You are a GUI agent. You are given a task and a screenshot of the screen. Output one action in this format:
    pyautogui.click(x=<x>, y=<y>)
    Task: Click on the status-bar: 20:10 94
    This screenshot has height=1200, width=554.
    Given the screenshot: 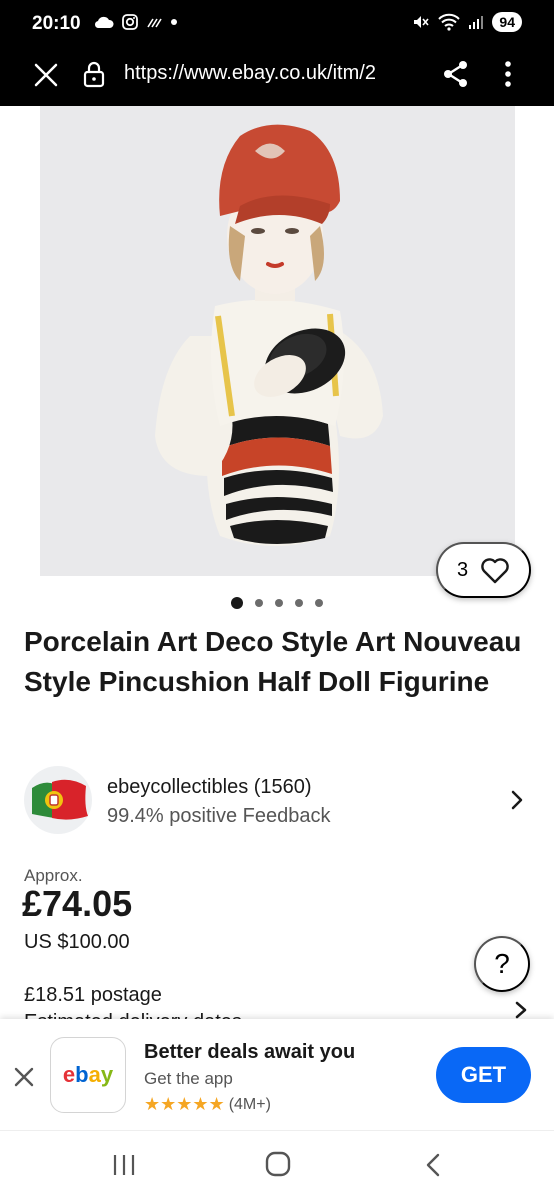 What is the action you would take?
    pyautogui.click(x=277, y=24)
    